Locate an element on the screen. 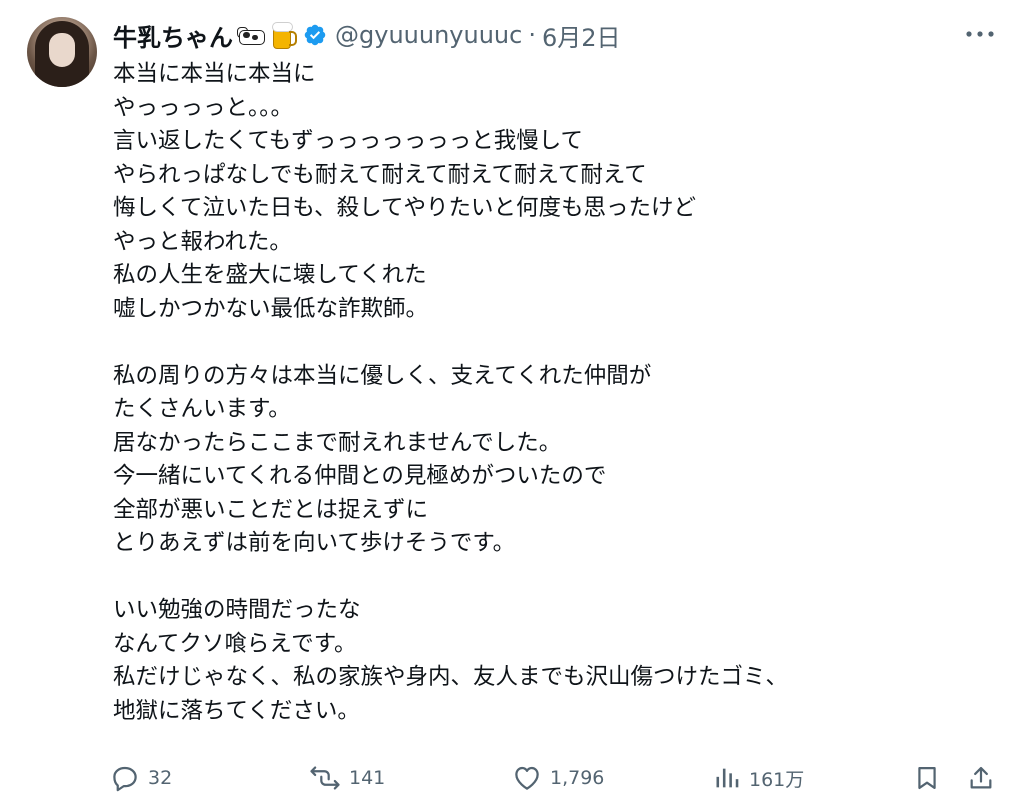 The width and height of the screenshot is (1024, 809). like-button: 1,796 is located at coordinates (558, 778).